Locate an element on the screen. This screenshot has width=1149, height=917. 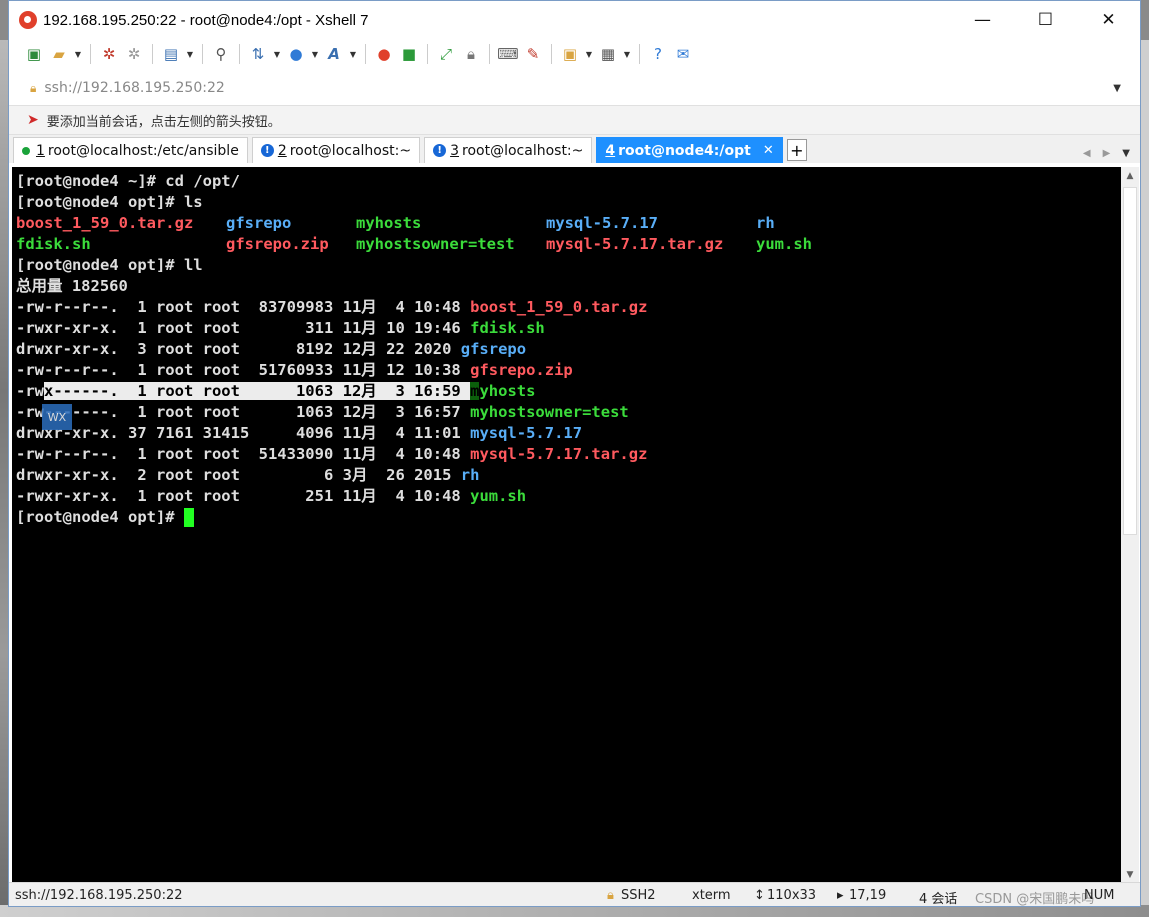
add-tab-button: + is located at coordinates (796, 150).